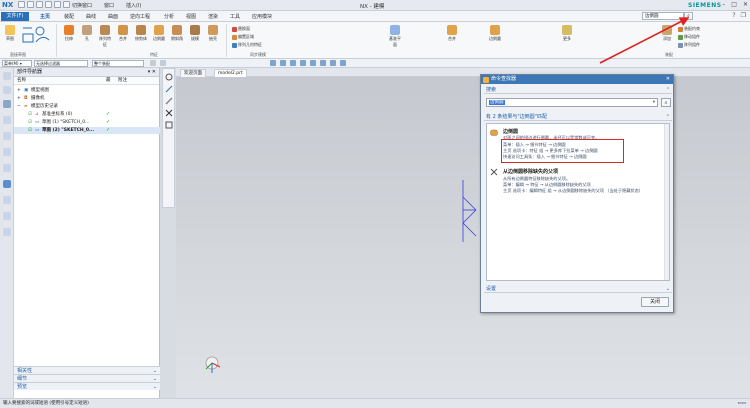  I want to click on file-menu-tab: 文件(F), so click(15, 16).